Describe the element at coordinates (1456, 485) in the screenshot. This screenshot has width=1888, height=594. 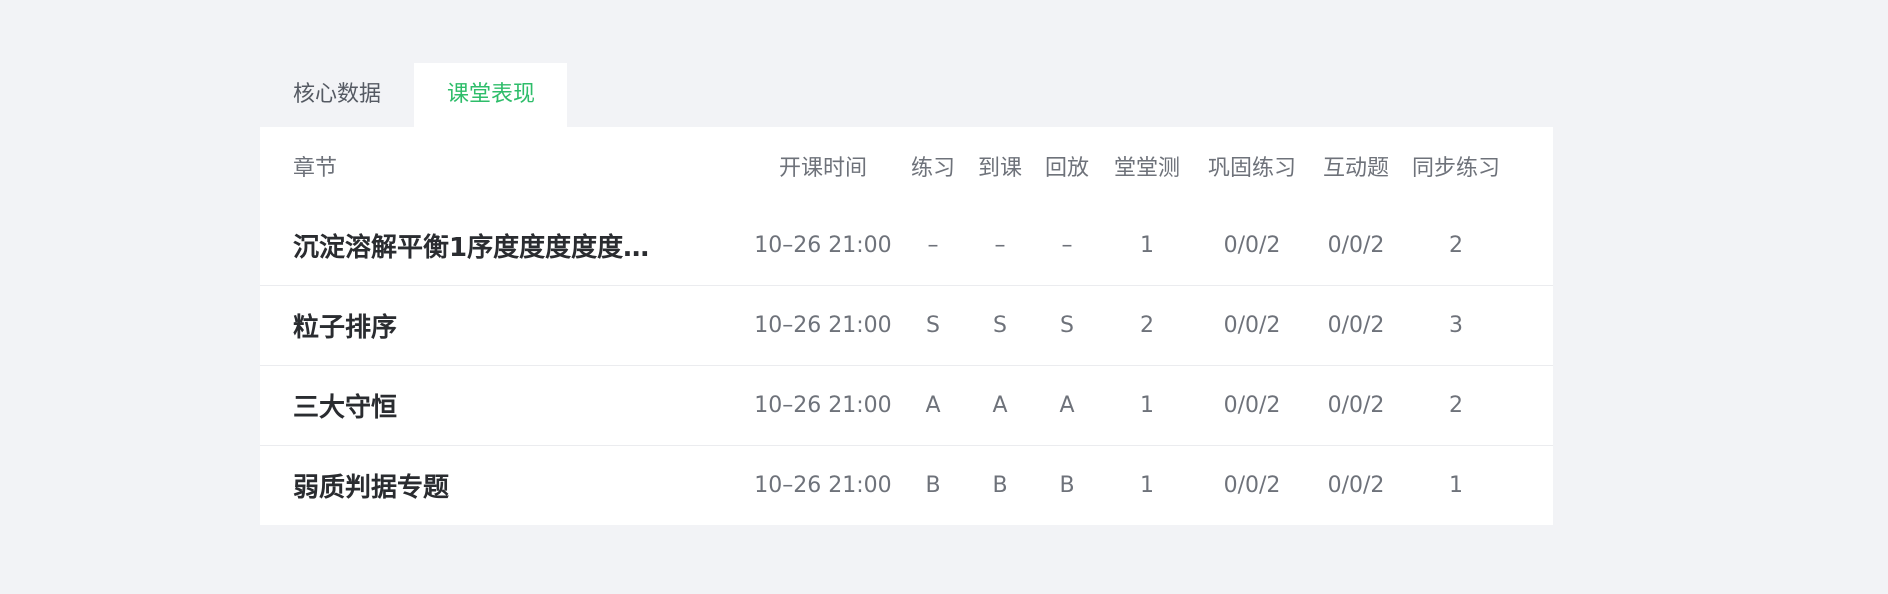
I see `sync-cell: 1` at that location.